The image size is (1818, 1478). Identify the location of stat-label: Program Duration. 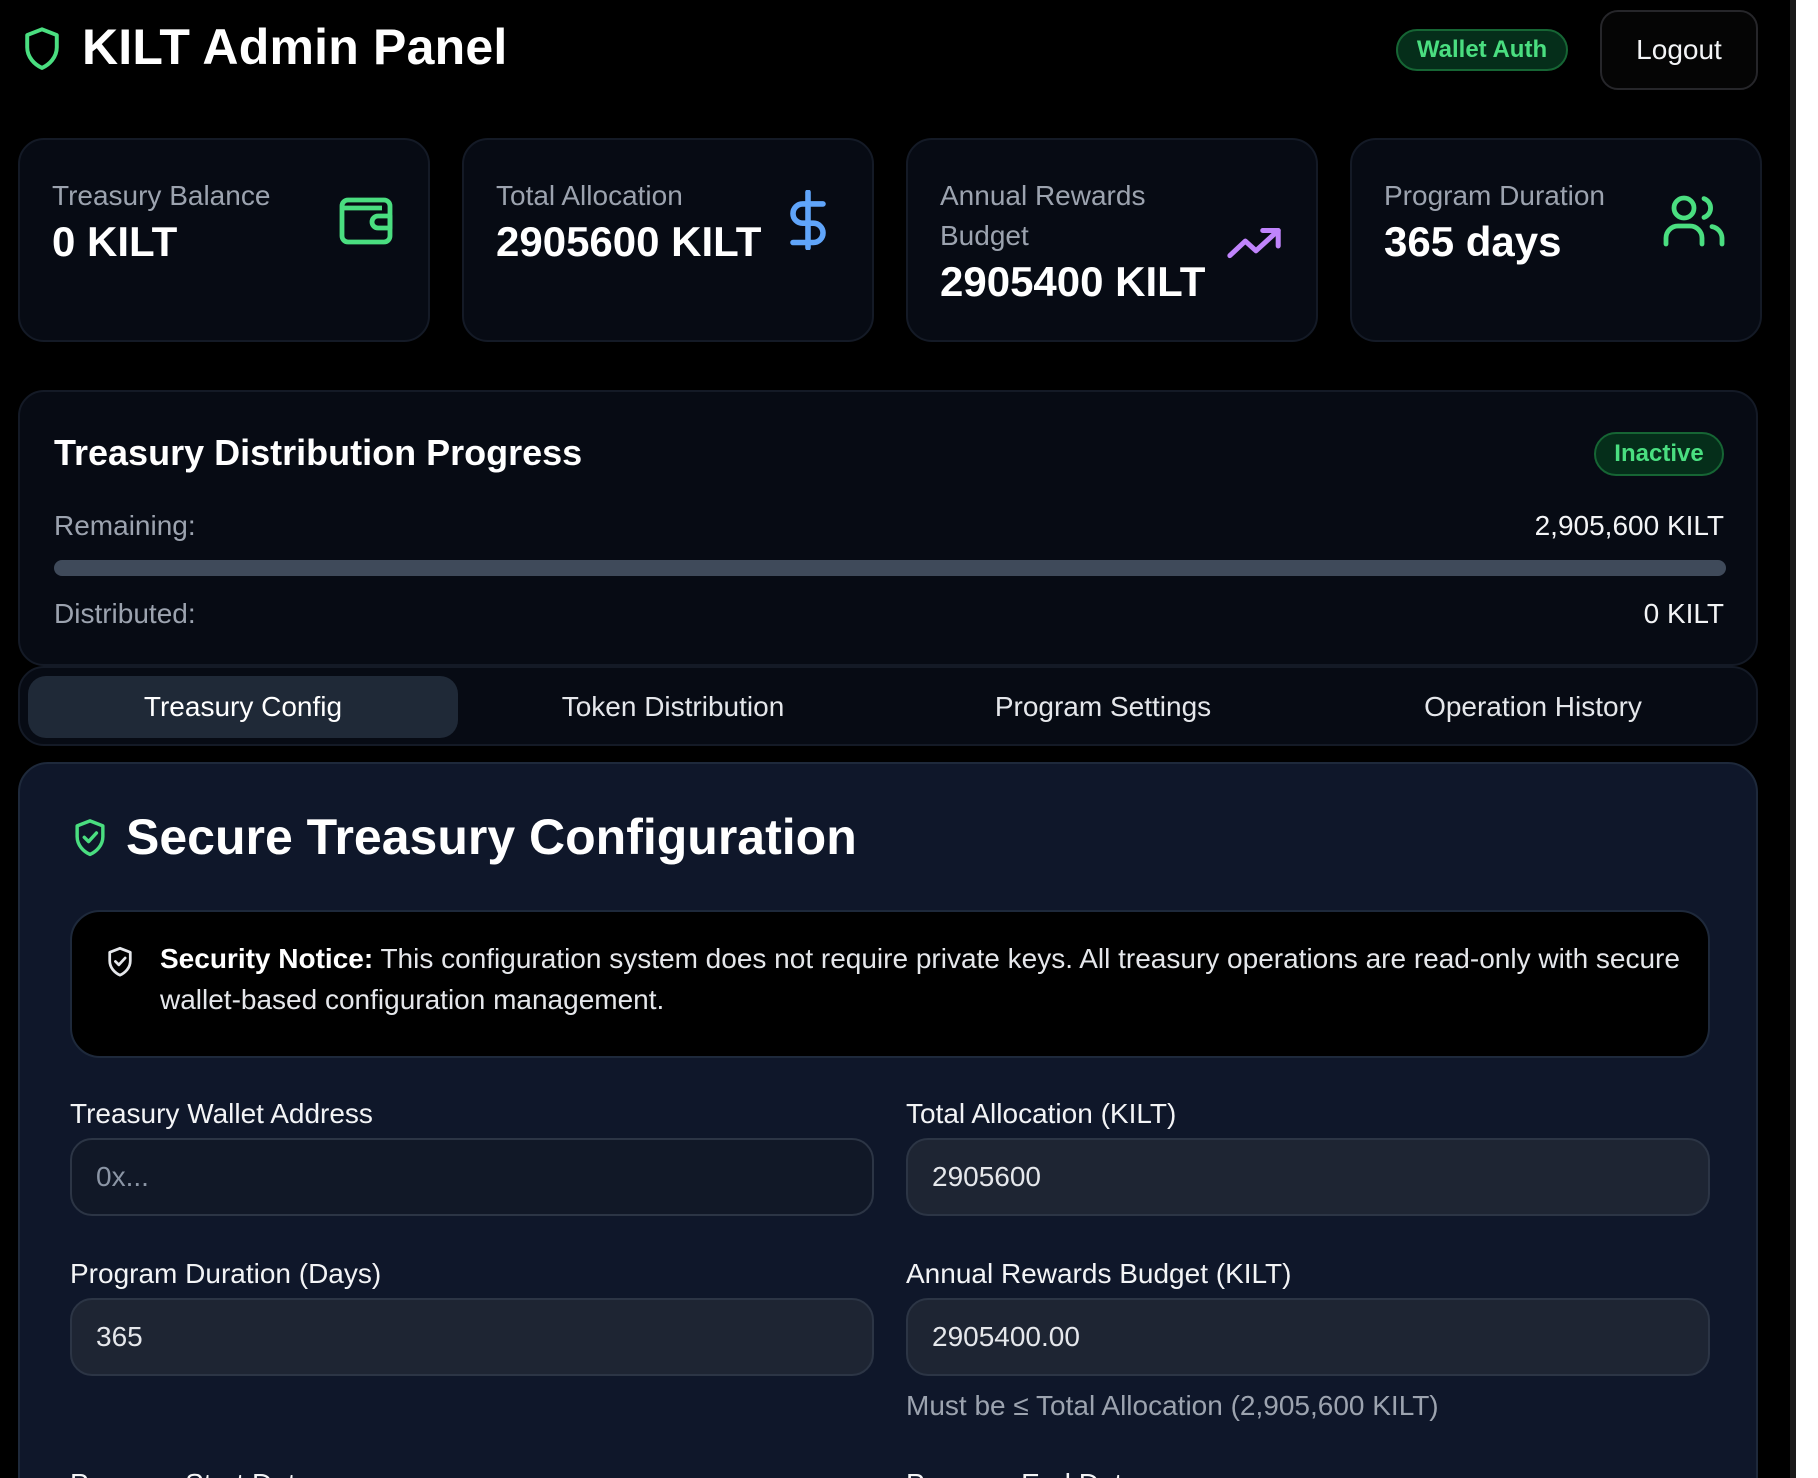
(1494, 195).